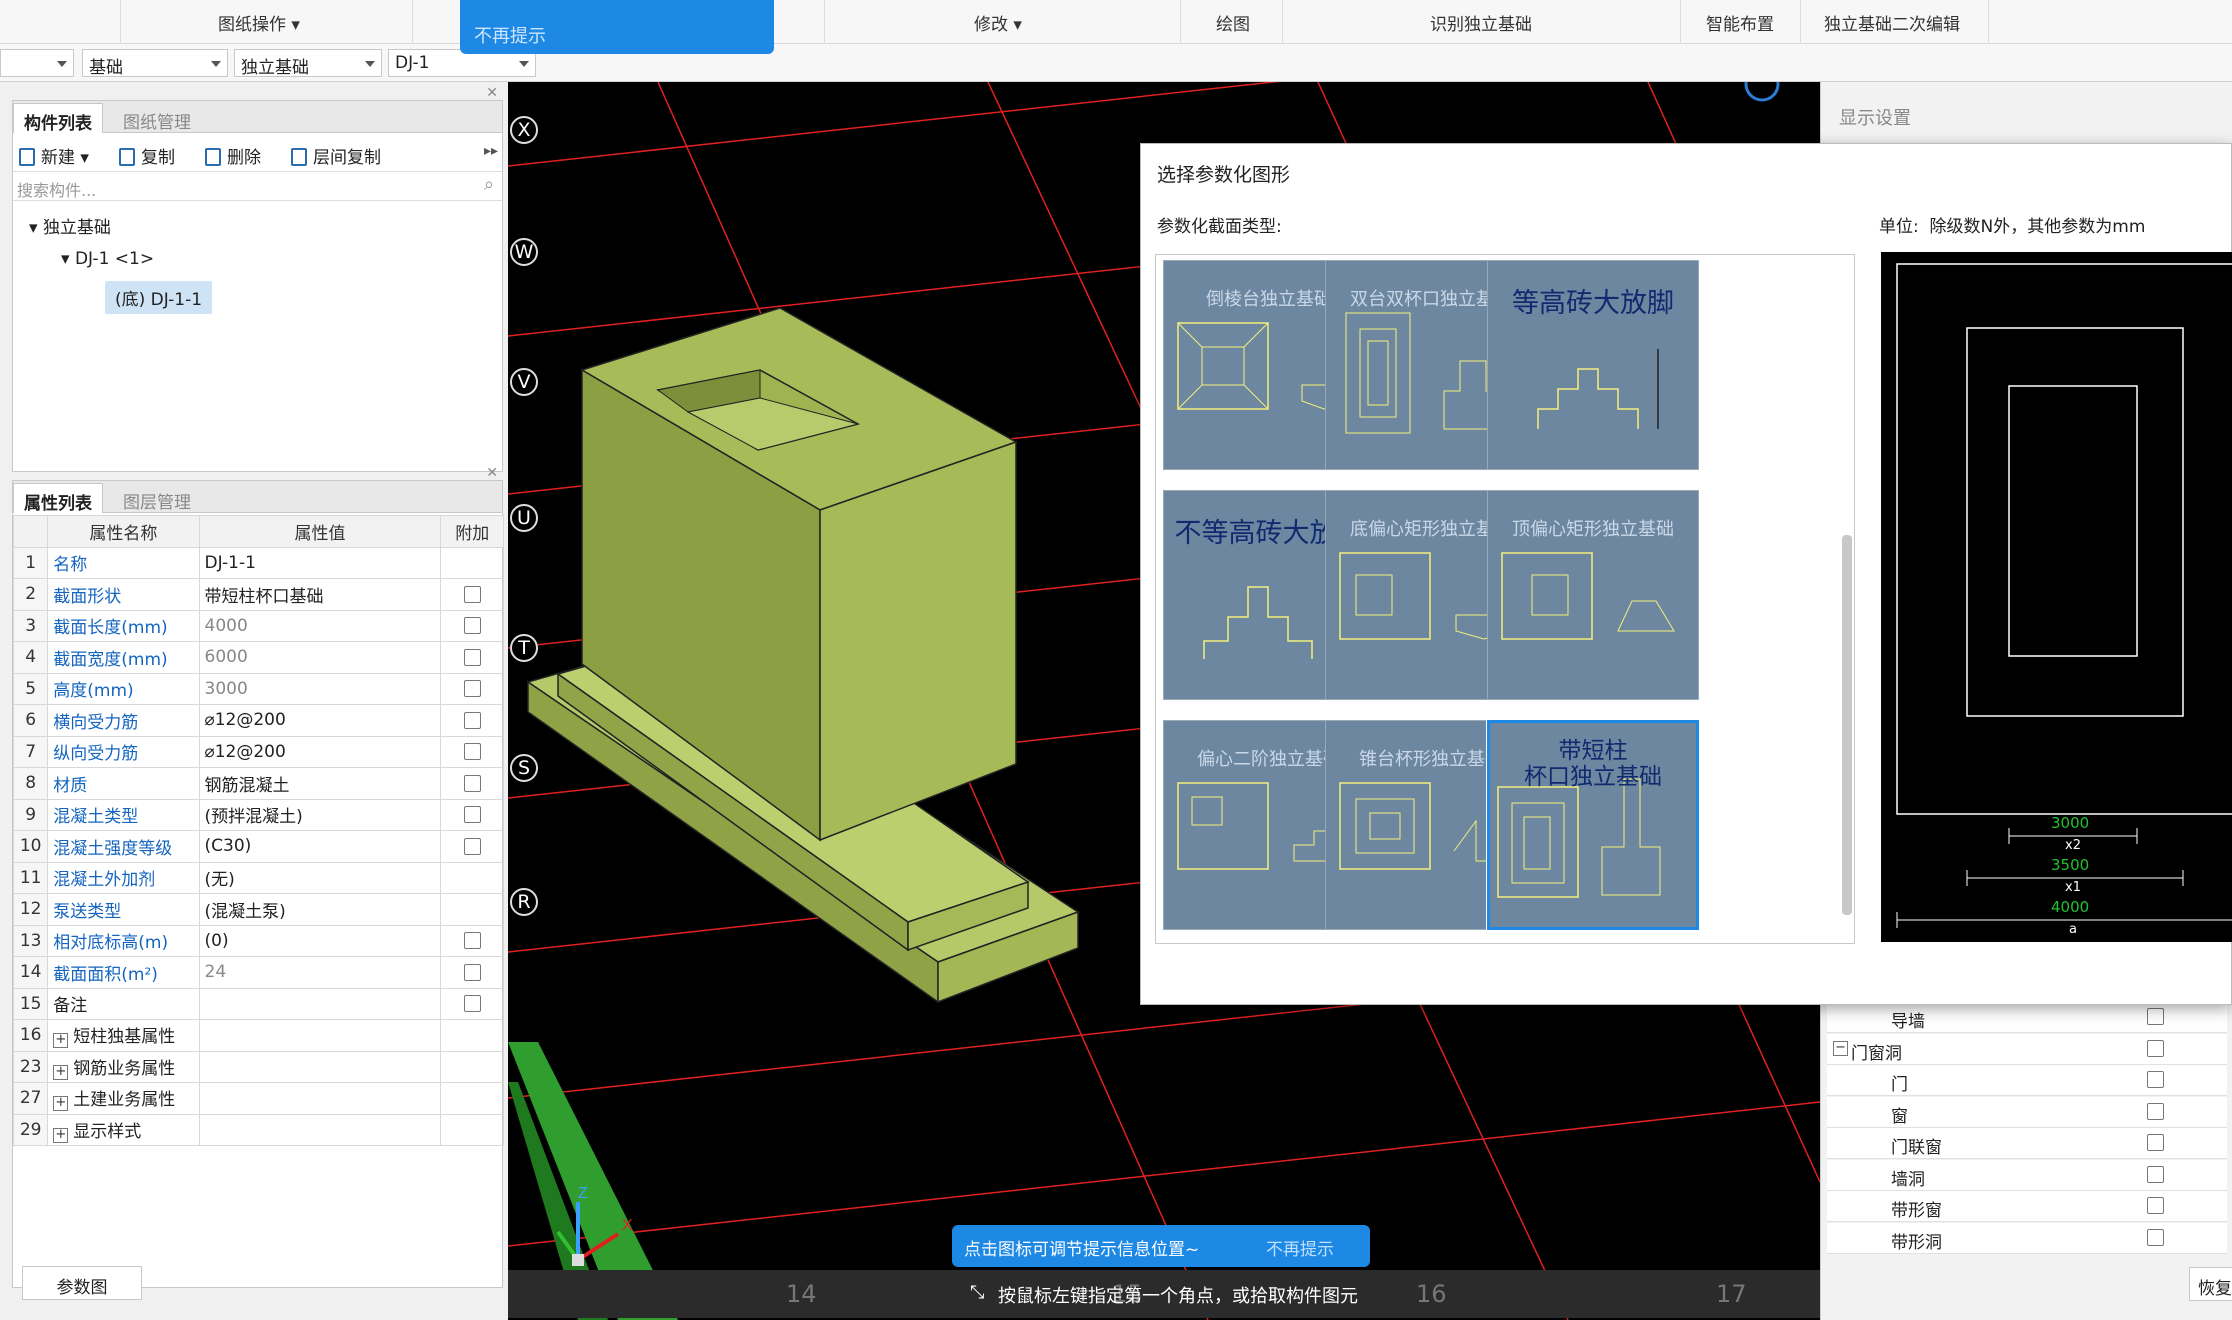 This screenshot has width=2232, height=1320. What do you see at coordinates (336, 155) in the screenshot?
I see `floor-copy-button: 层间复制` at bounding box center [336, 155].